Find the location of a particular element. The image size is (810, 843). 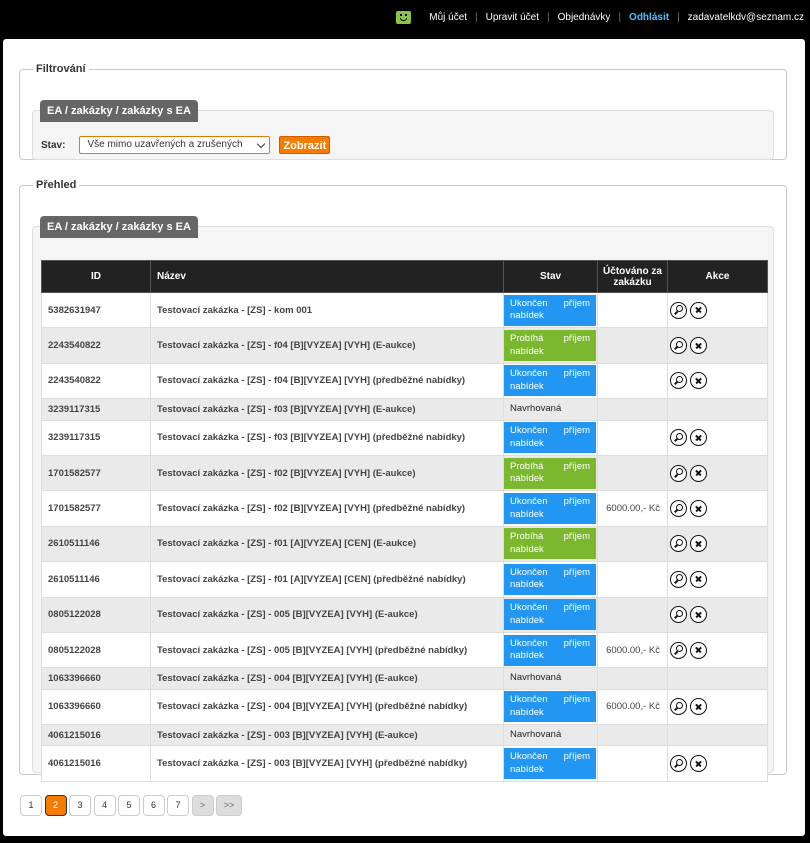

status-filter-label: Stav: is located at coordinates (53, 145).